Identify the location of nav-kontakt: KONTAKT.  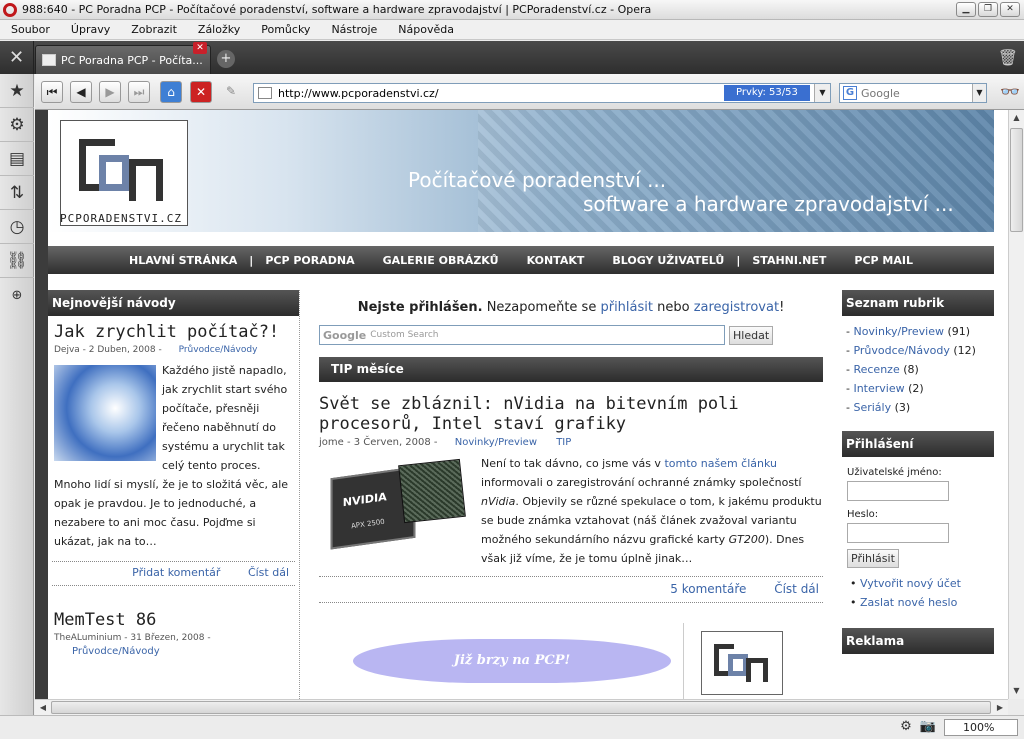
(556, 260).